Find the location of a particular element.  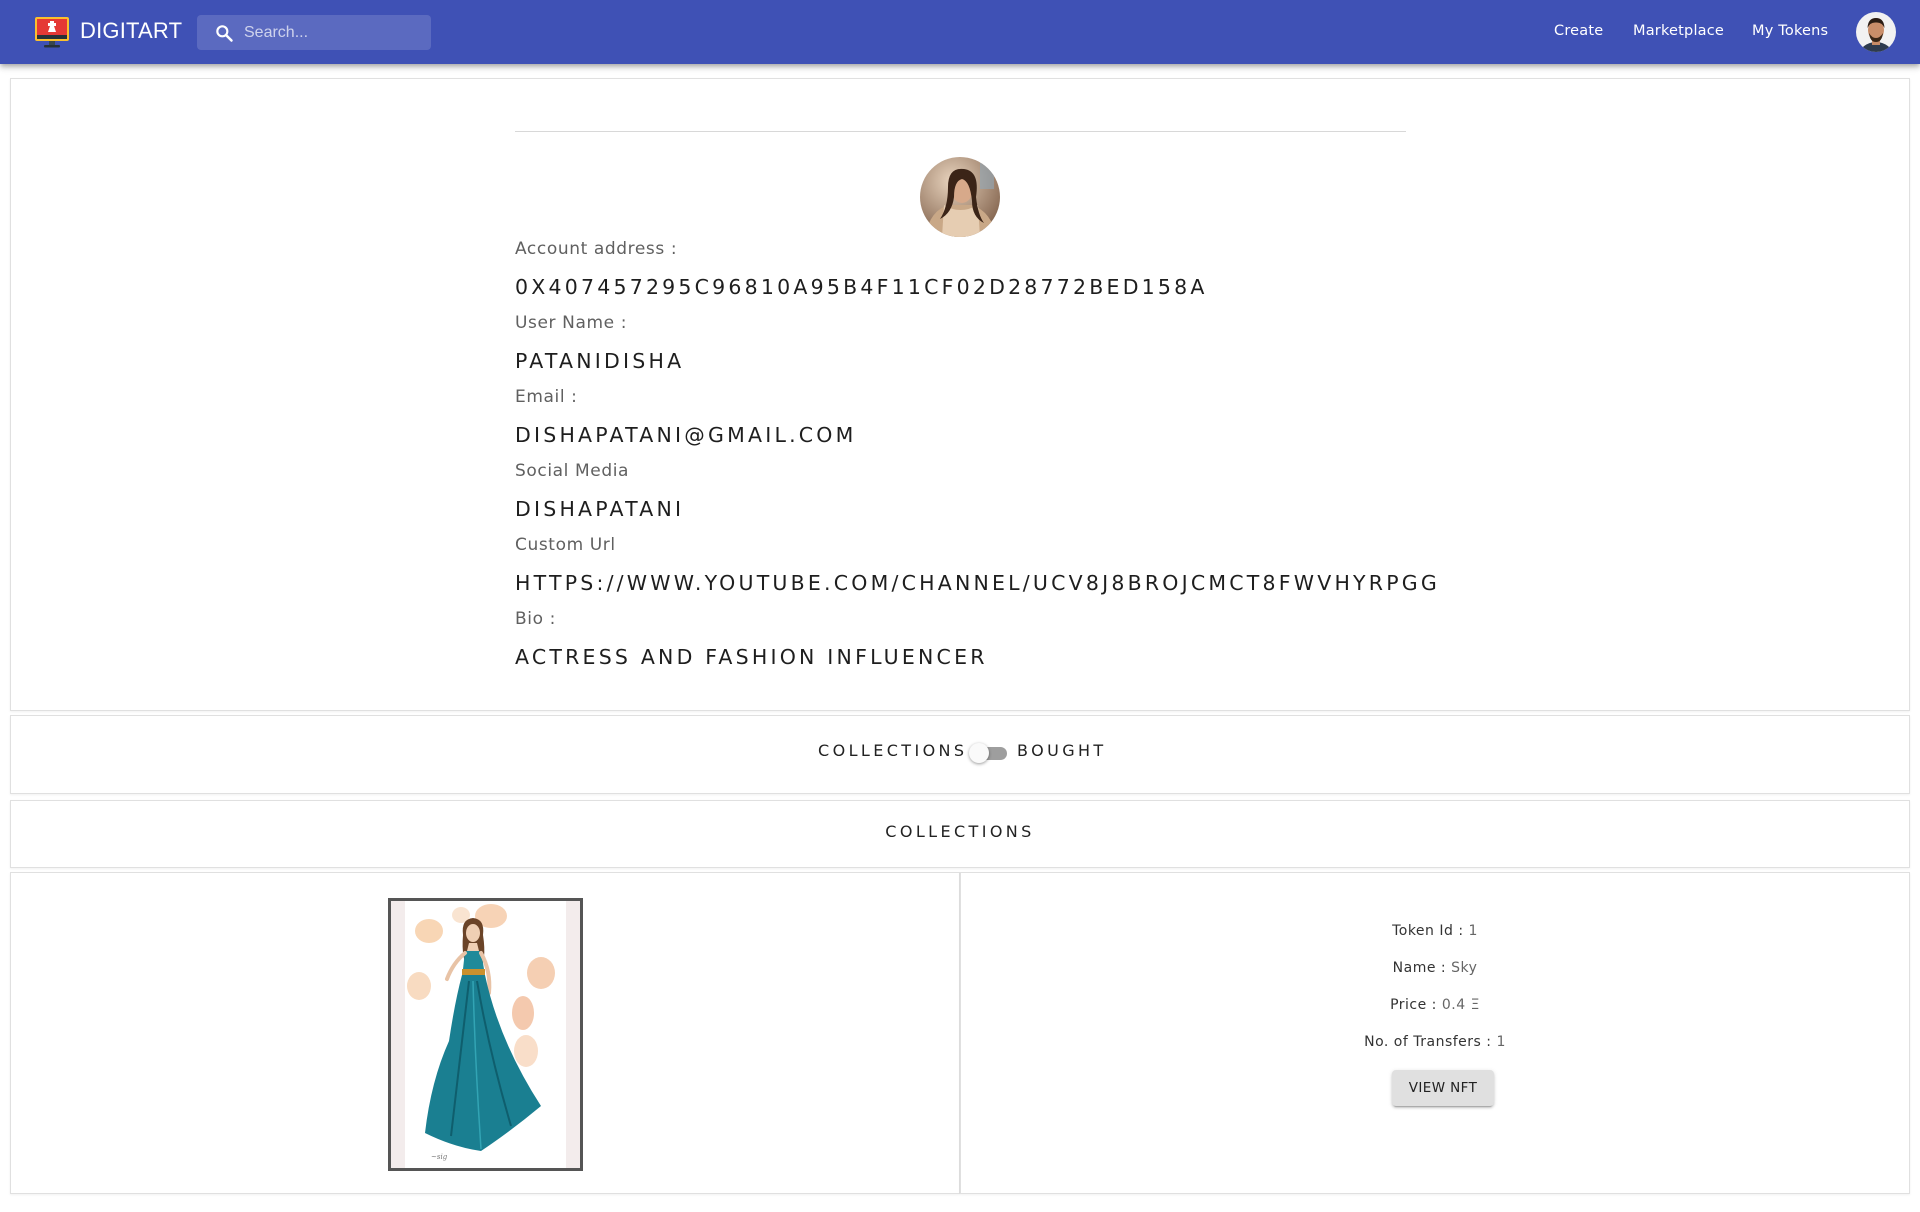

search-box is located at coordinates (314, 32).